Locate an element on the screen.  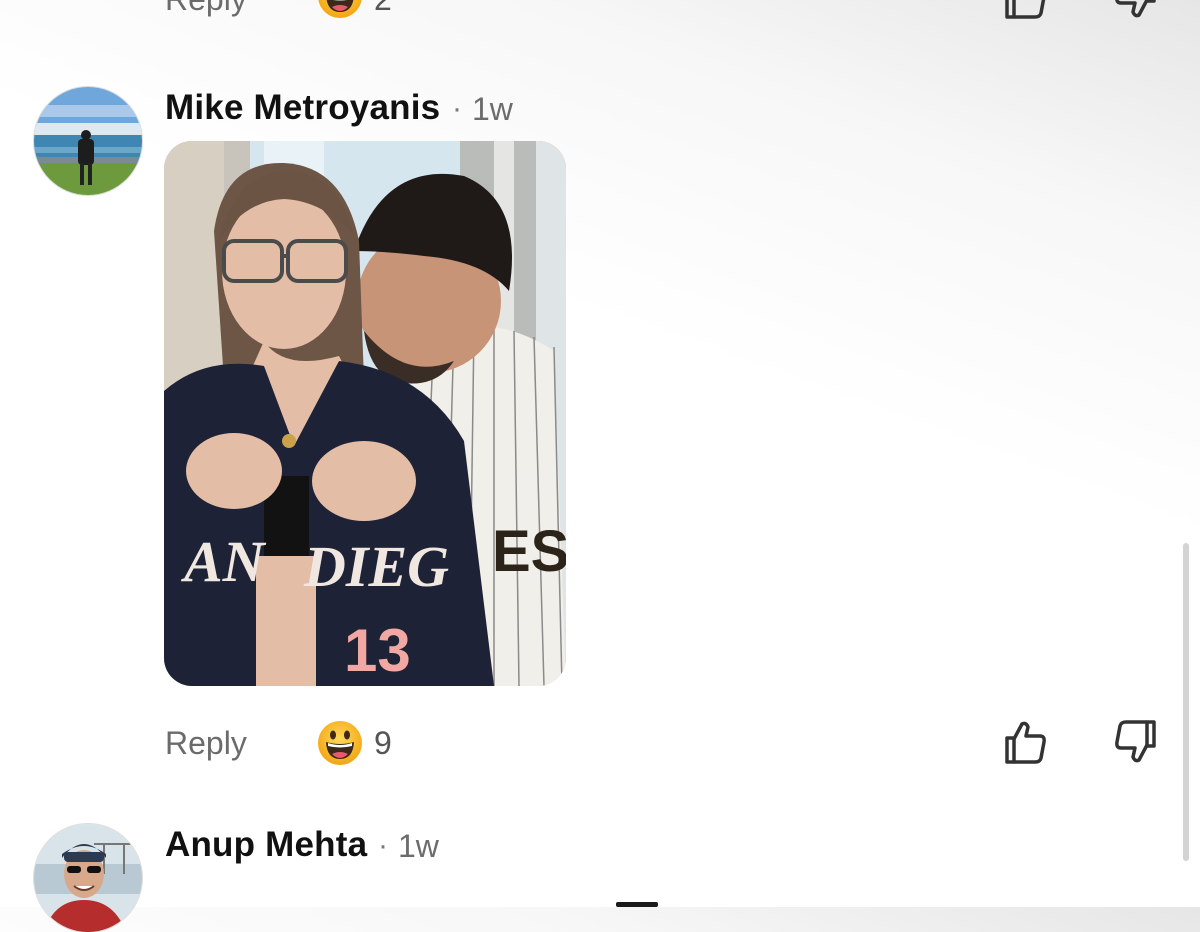
svg-text: AN is located at coordinates (224, 561).